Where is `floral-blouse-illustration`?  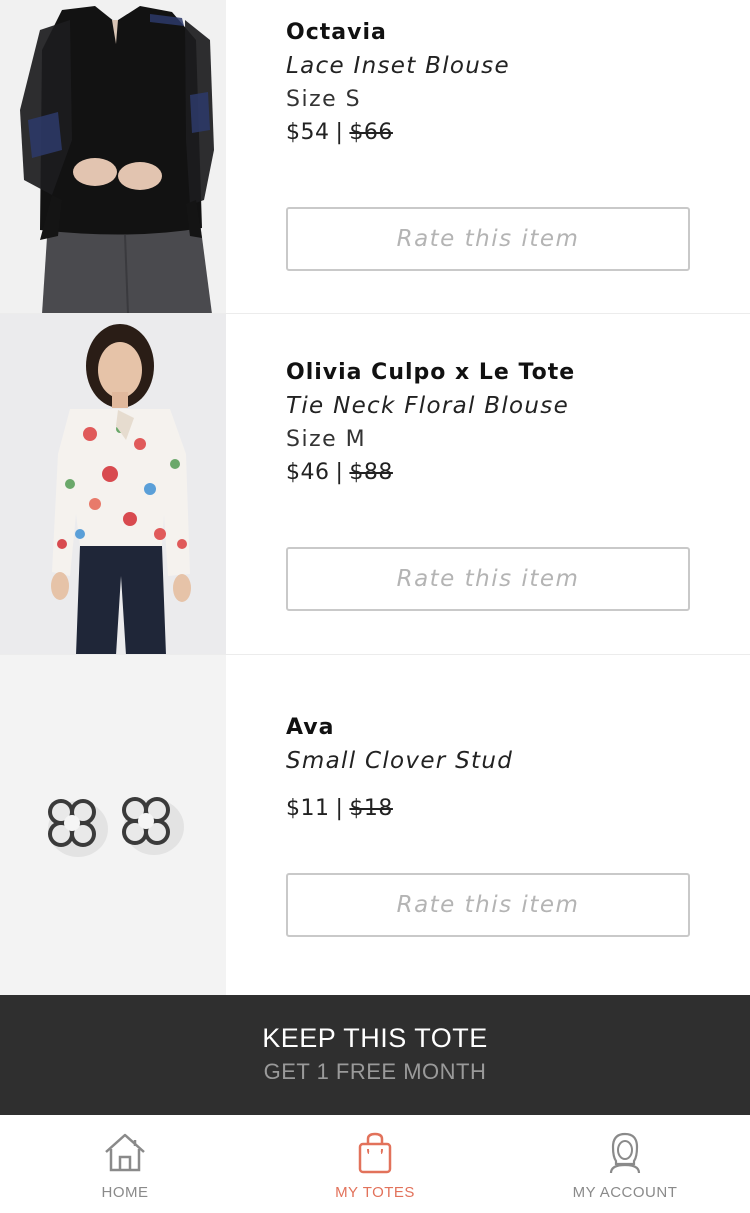 floral-blouse-illustration is located at coordinates (113, 484).